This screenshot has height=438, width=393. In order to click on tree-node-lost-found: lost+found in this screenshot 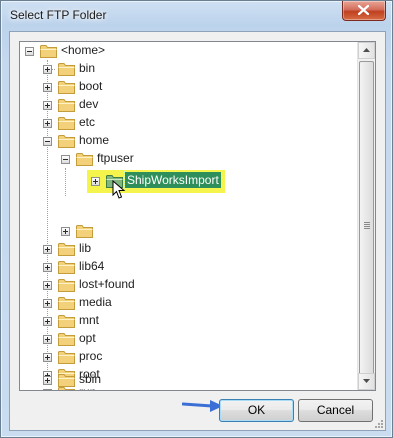, I will do `click(185, 285)`.